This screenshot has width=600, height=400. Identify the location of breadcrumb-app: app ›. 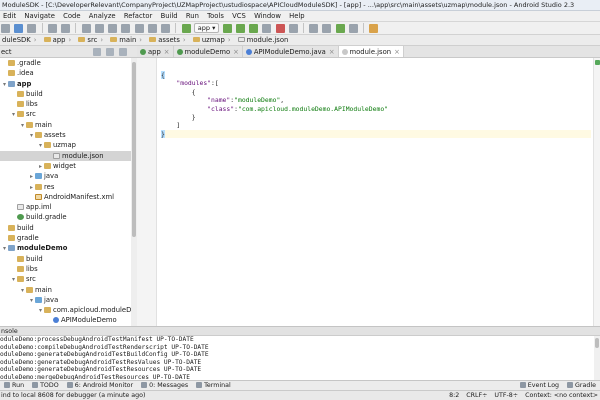
(58, 40).